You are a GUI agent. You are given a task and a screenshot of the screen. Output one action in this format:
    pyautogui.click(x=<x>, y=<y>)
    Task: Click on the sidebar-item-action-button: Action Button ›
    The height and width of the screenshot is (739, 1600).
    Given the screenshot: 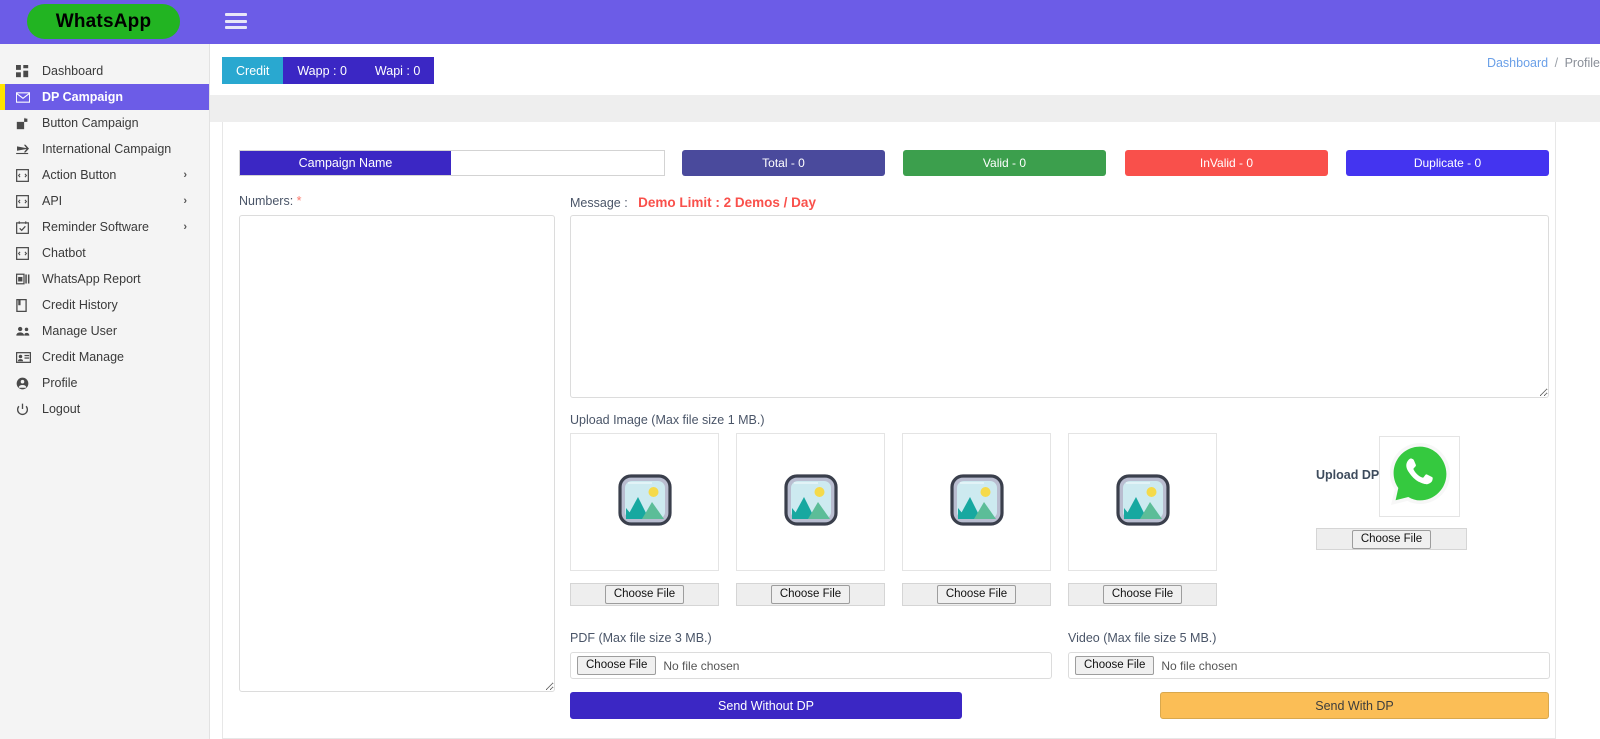 What is the action you would take?
    pyautogui.click(x=104, y=175)
    